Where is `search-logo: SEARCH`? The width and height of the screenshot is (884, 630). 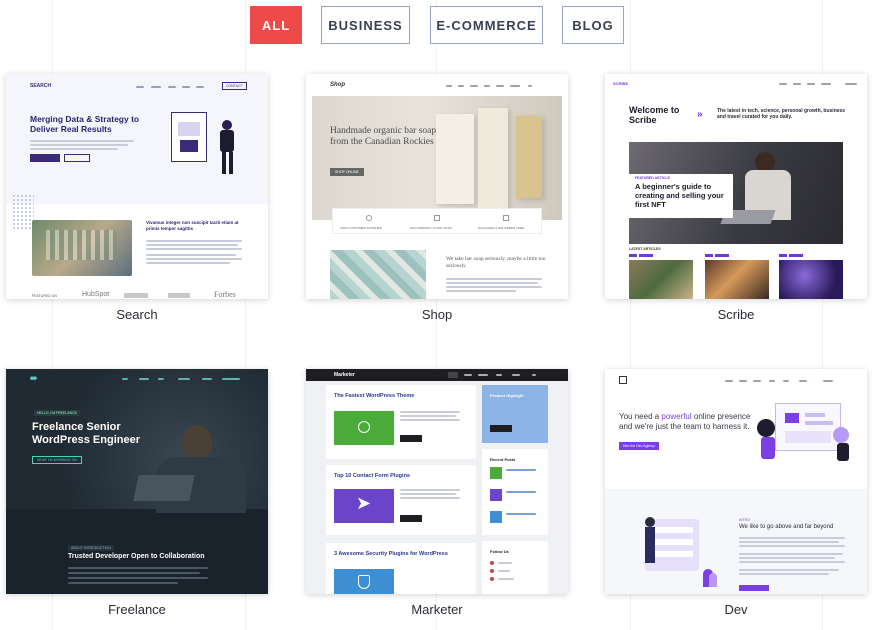 search-logo: SEARCH is located at coordinates (41, 86).